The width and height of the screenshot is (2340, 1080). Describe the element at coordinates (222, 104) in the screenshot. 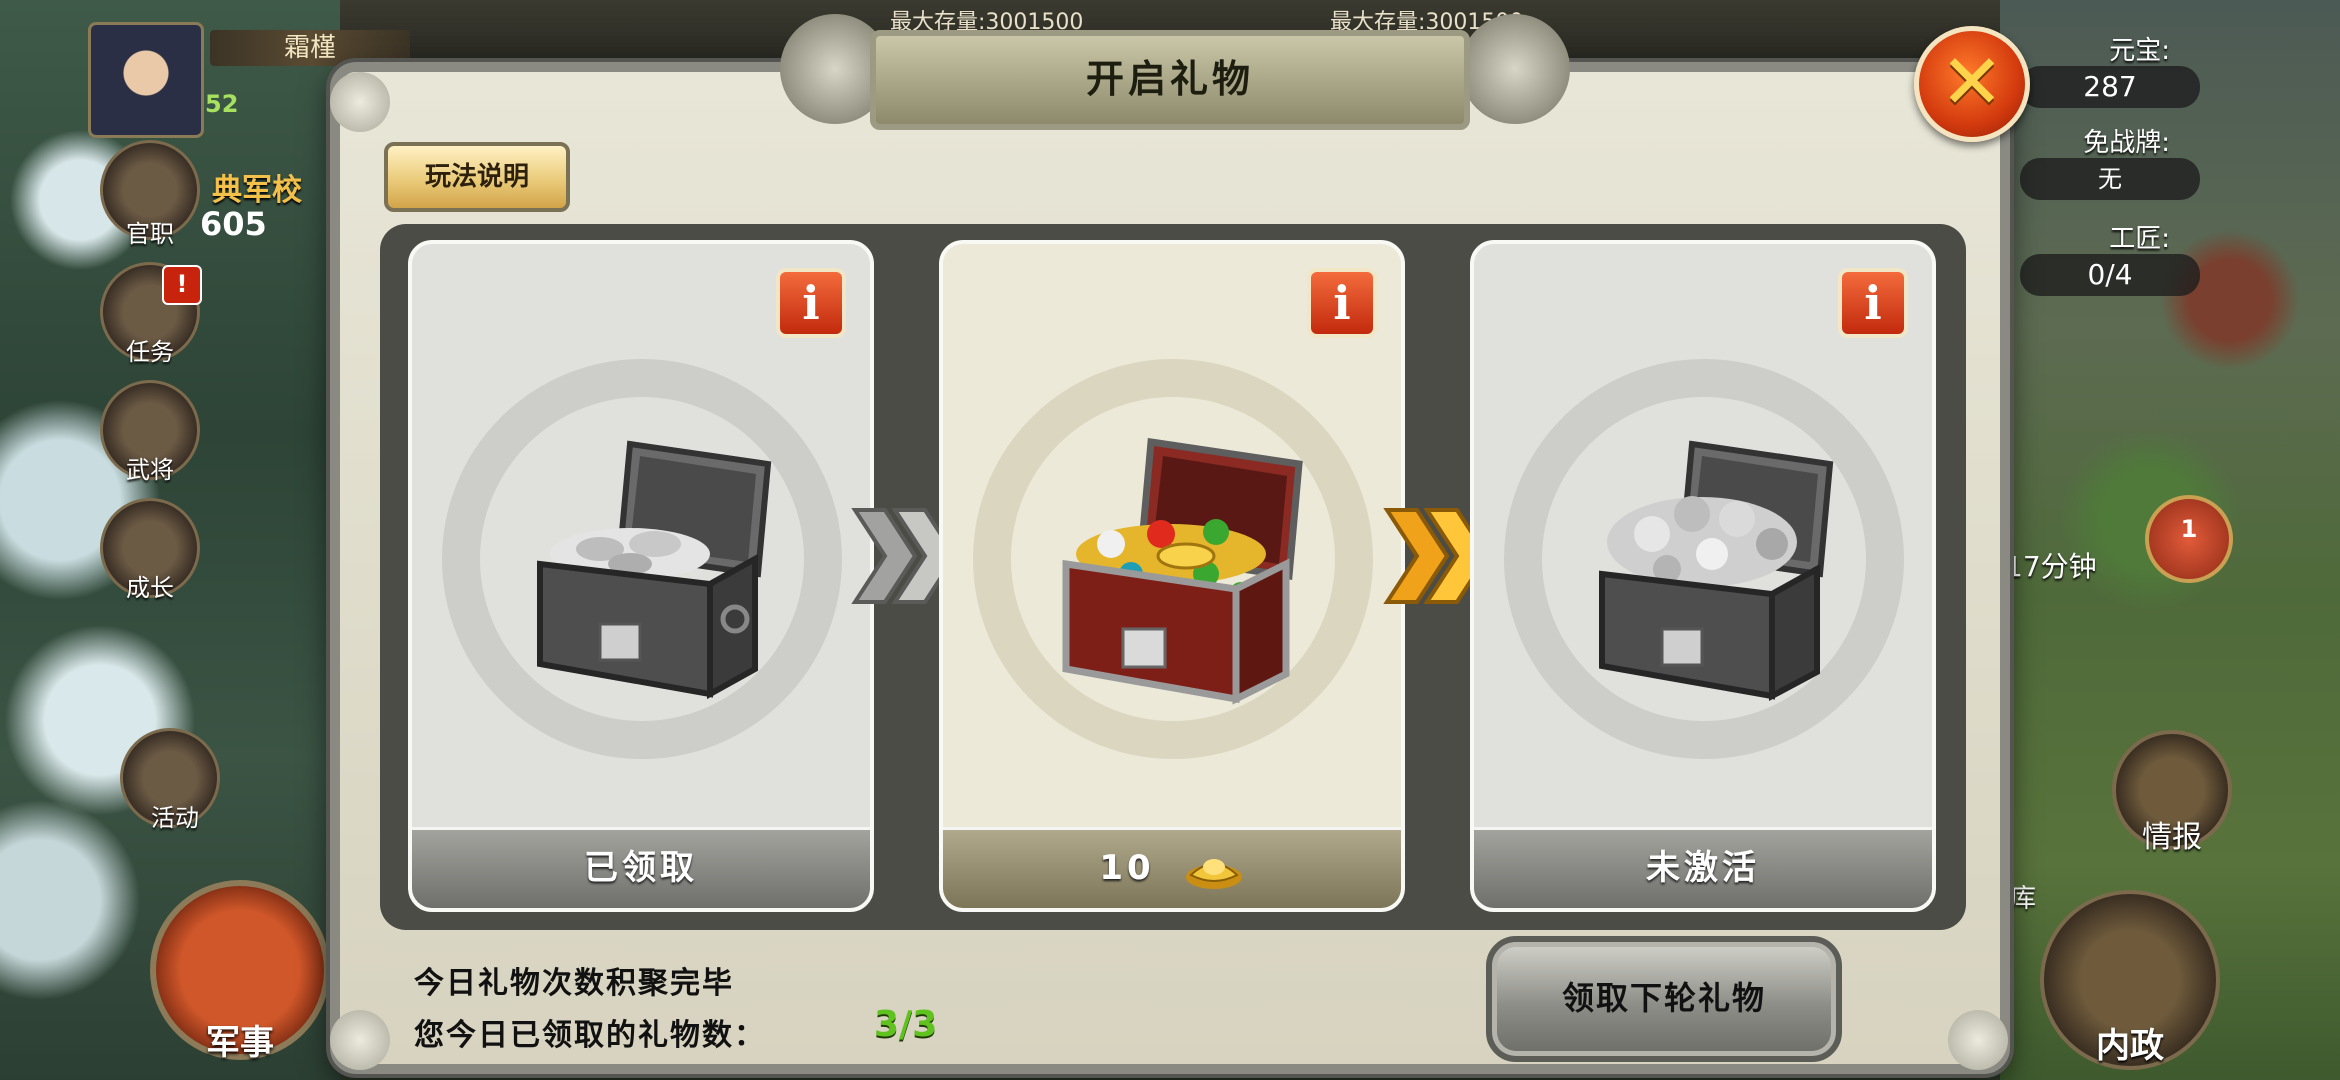

I see `player-level: 52` at that location.